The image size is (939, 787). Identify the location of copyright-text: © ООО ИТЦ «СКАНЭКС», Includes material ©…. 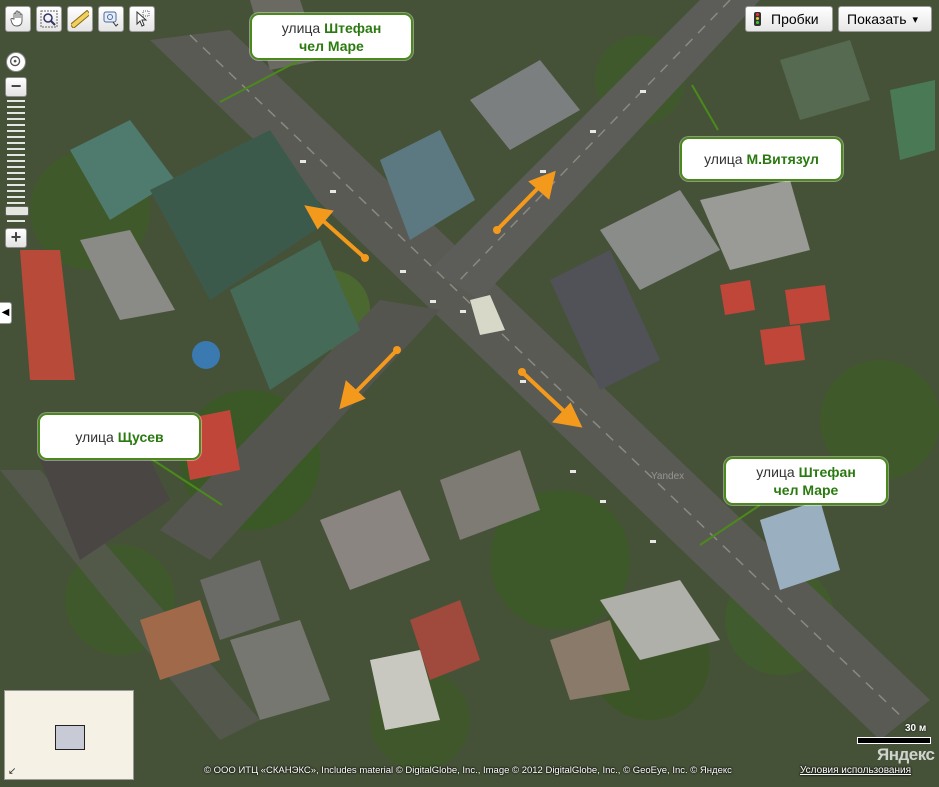
(468, 770).